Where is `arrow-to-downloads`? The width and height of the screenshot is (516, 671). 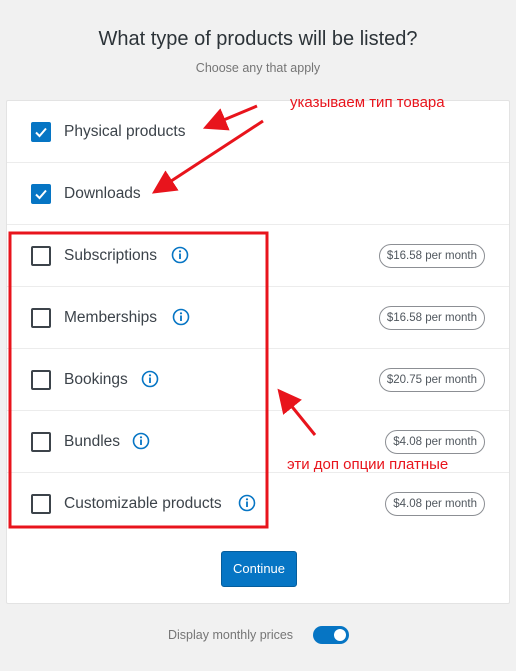 arrow-to-downloads is located at coordinates (207, 156).